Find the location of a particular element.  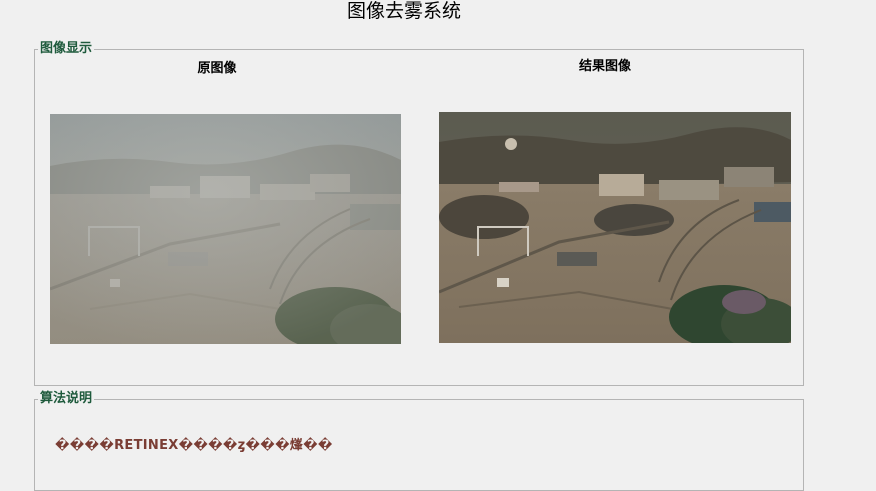

algorithm-description: ����RETINEX����ȥ���㷨�� is located at coordinates (194, 445).